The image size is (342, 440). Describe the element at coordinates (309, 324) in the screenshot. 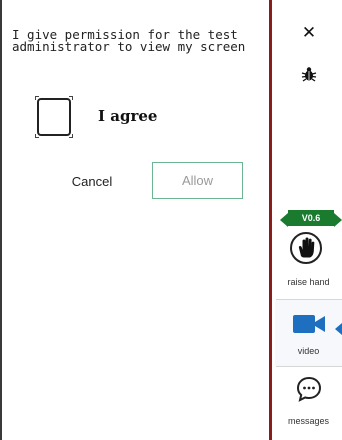

I see `video-camera-icon` at that location.